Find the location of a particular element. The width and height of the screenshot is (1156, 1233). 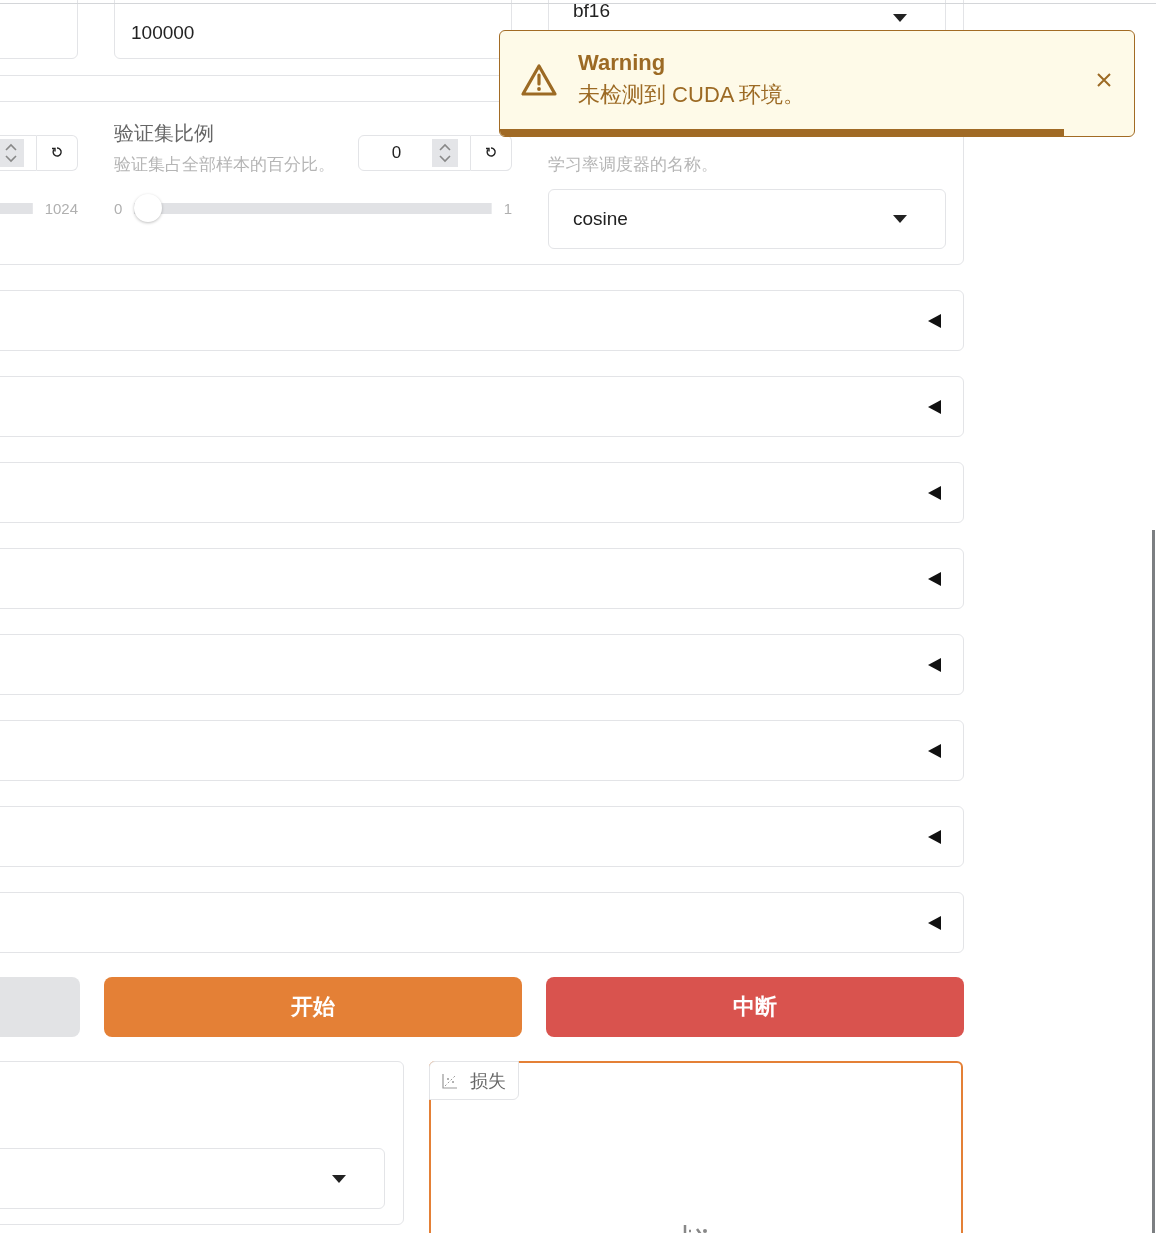

slider-max: 1024 is located at coordinates (61, 208).